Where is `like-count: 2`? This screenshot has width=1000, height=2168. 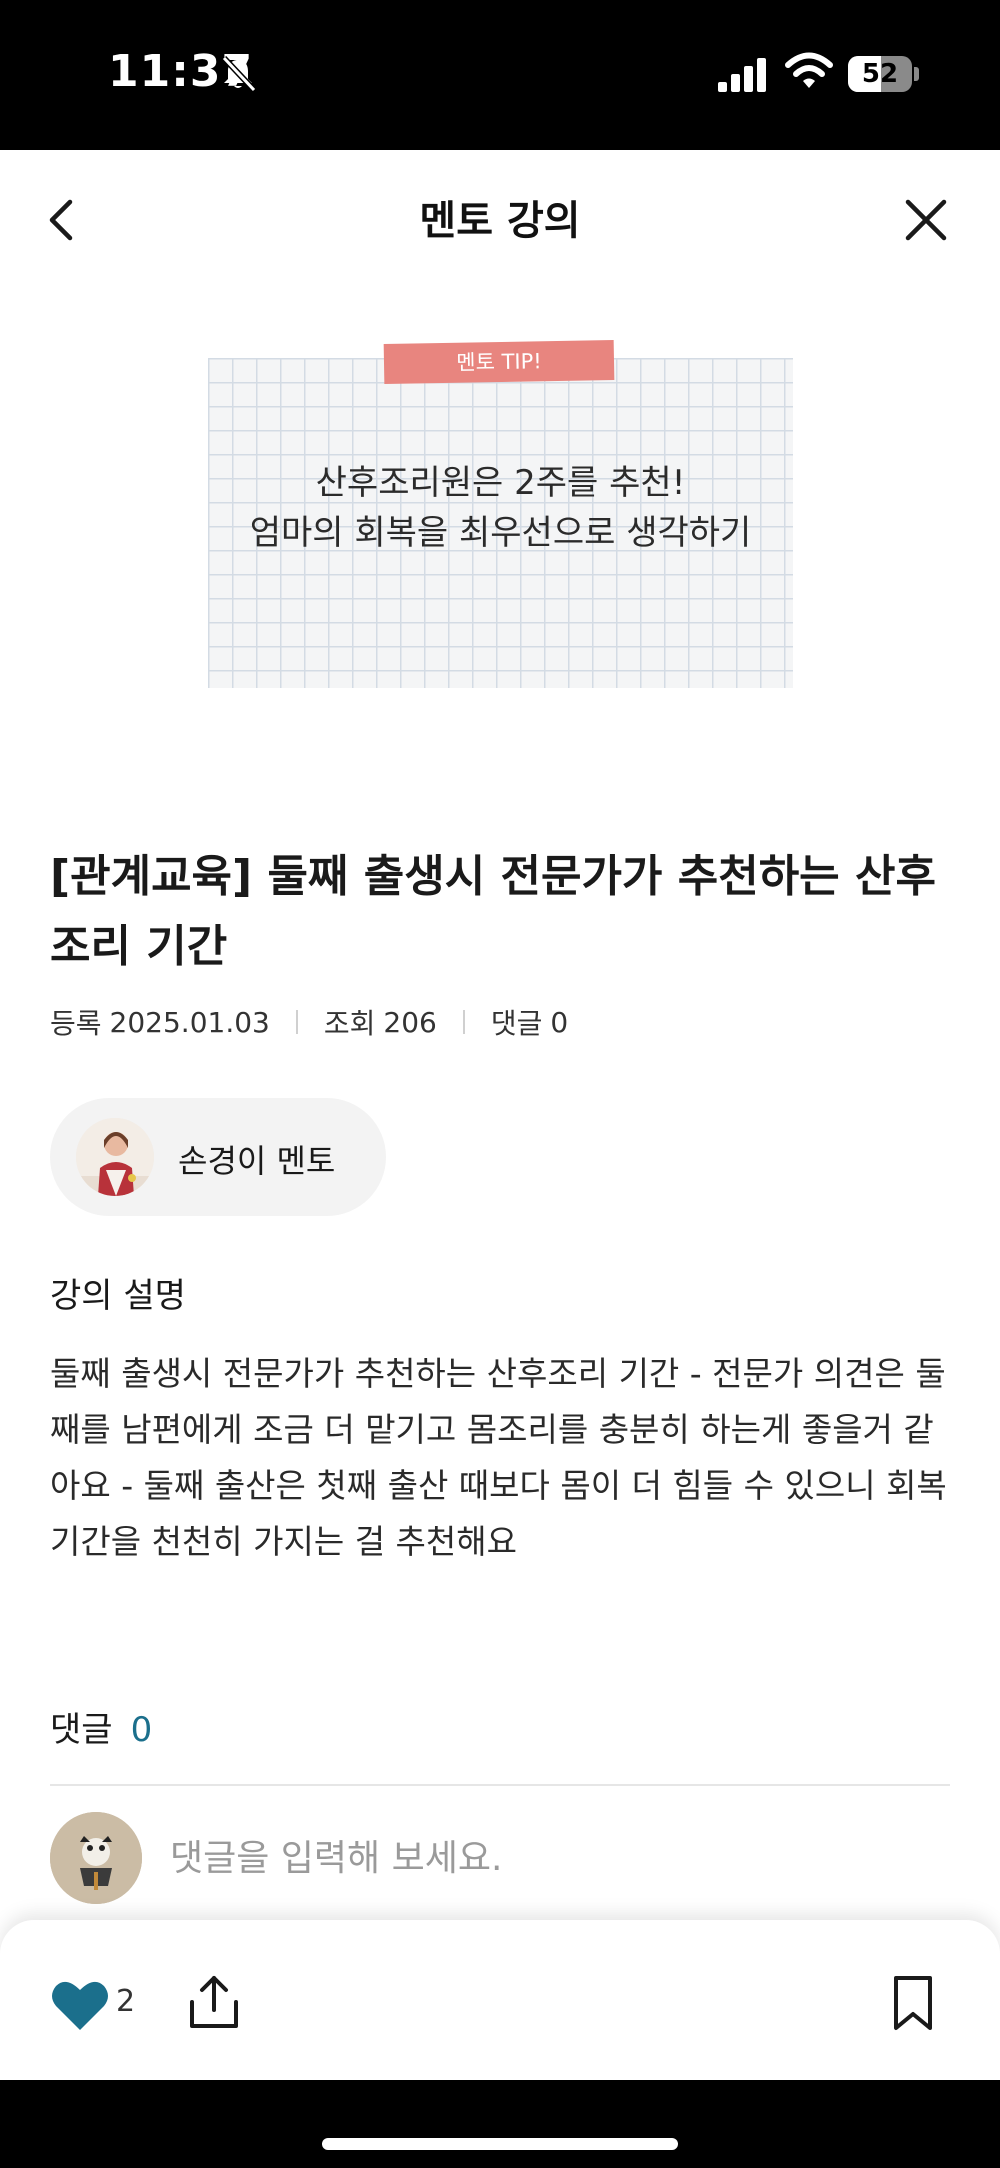
like-count: 2 is located at coordinates (126, 2001).